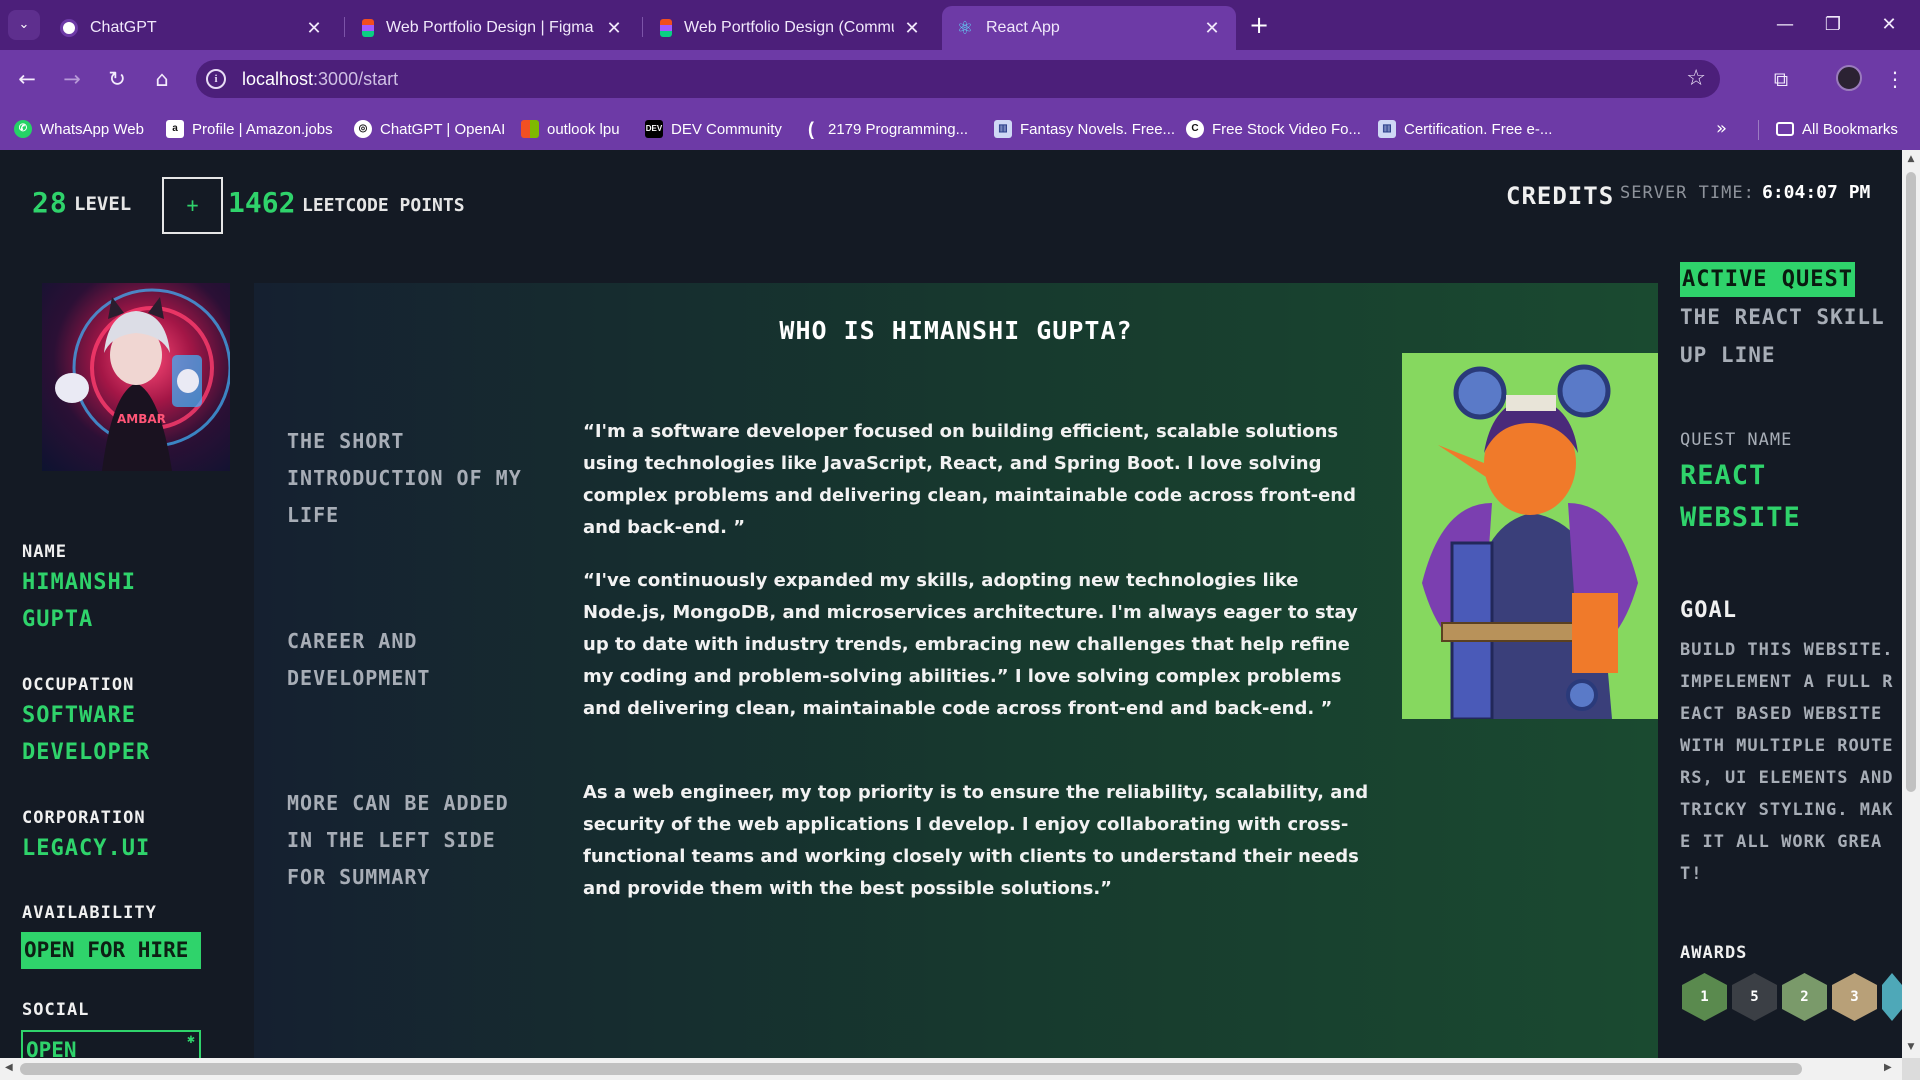 The width and height of the screenshot is (1920, 1080). Describe the element at coordinates (69, 28) in the screenshot. I see `chatgpt-icon` at that location.